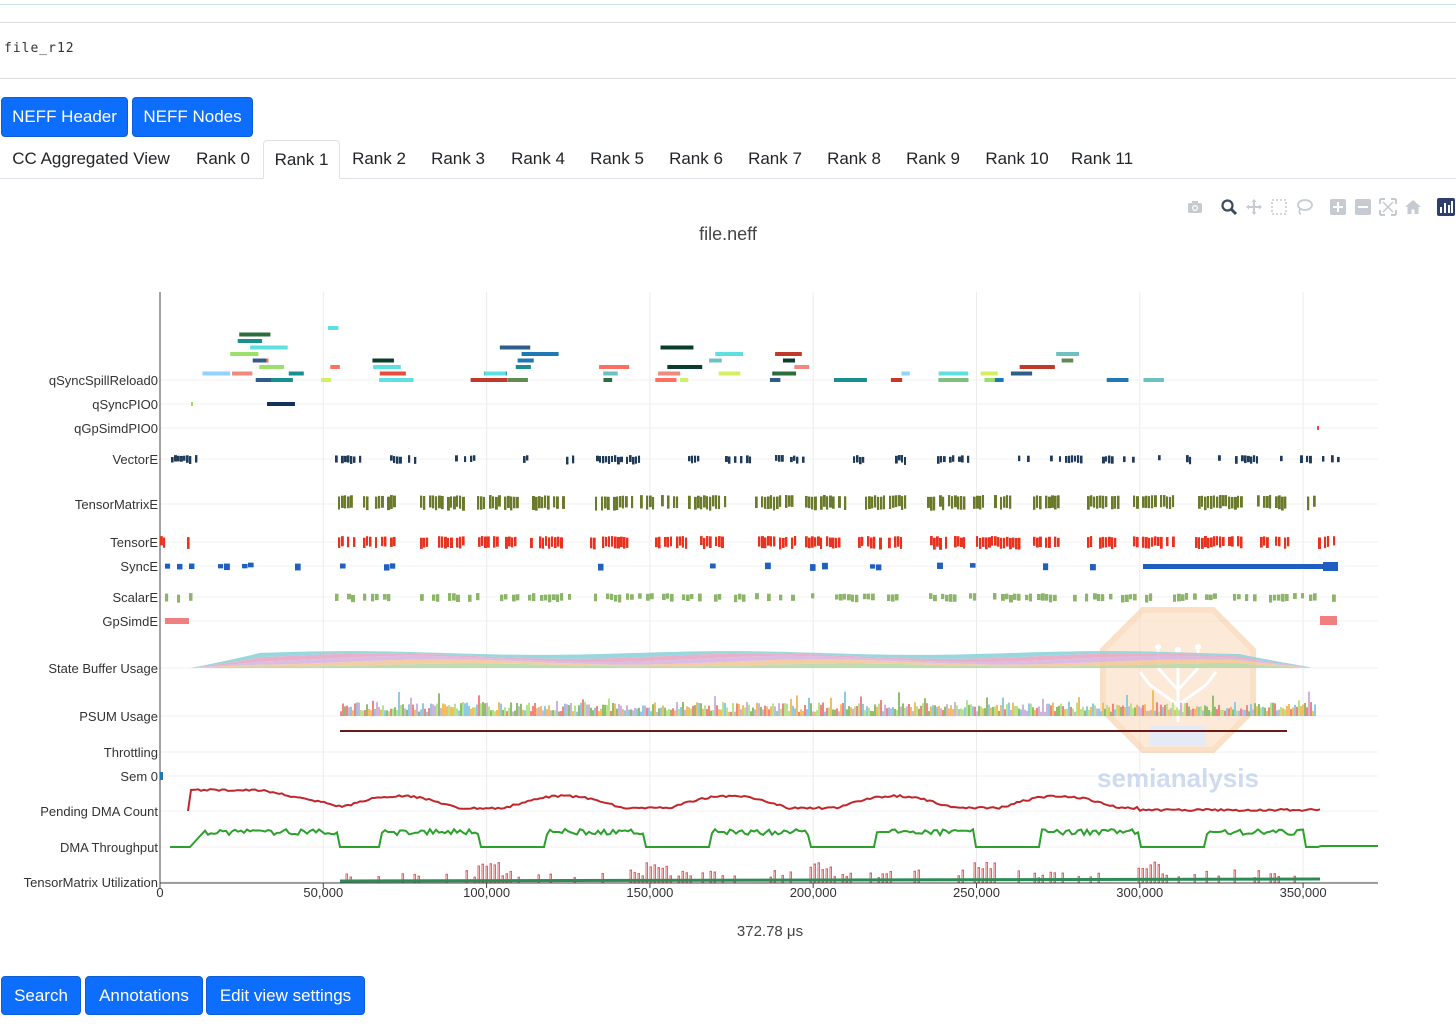  What do you see at coordinates (1413, 207) in the screenshot?
I see `reset-axes-icon` at bounding box center [1413, 207].